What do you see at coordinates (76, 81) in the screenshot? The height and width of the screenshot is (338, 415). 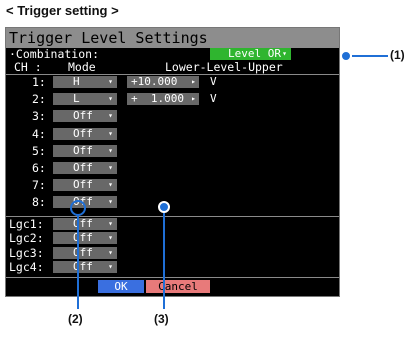 I see `channel-mode-value: H` at bounding box center [76, 81].